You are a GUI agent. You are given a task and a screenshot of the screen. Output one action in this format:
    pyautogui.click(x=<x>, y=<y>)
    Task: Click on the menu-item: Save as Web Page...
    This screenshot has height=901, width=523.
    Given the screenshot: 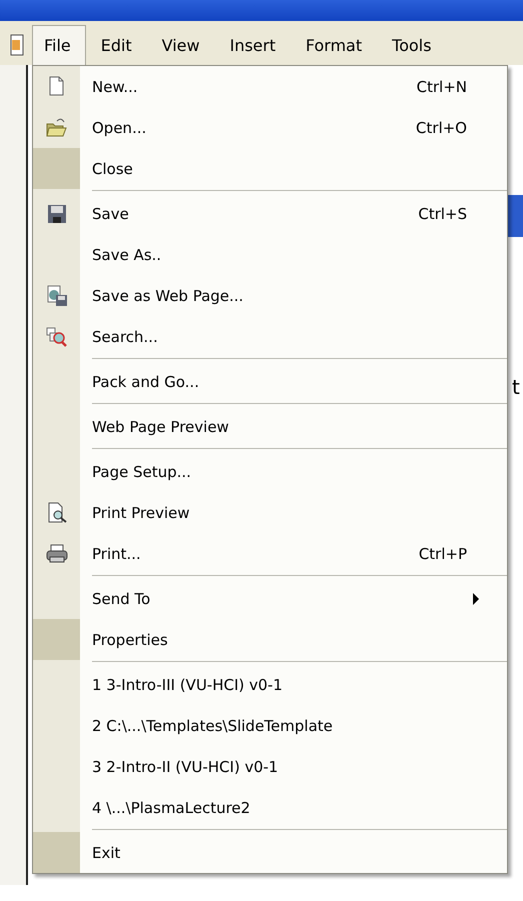 What is the action you would take?
    pyautogui.click(x=293, y=295)
    